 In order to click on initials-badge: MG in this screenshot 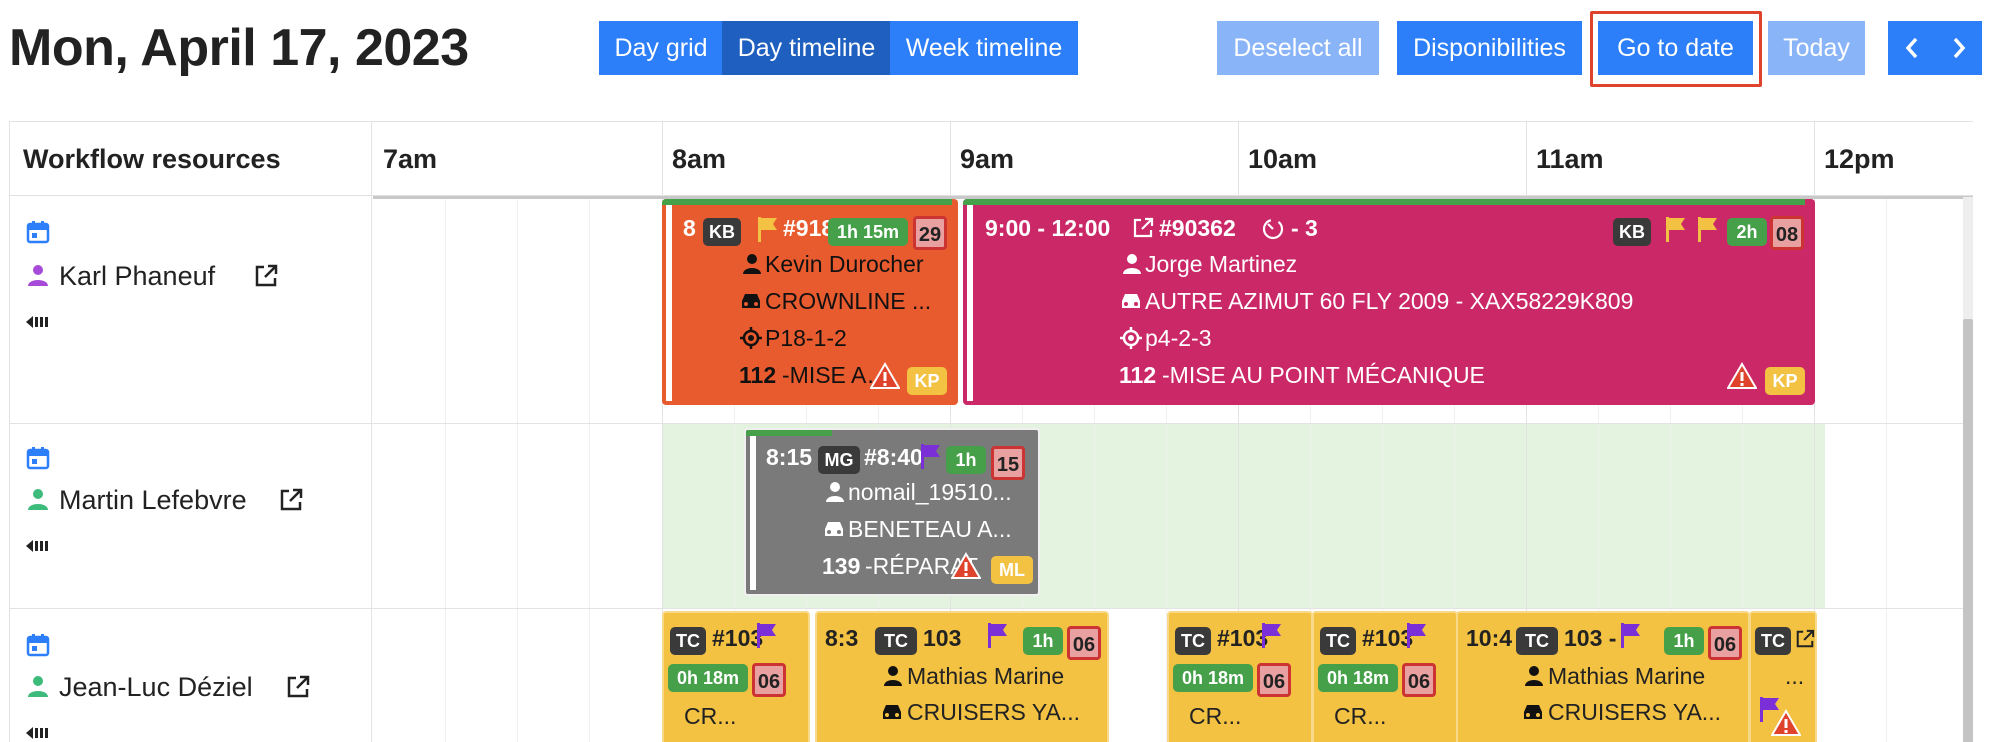, I will do `click(839, 460)`.